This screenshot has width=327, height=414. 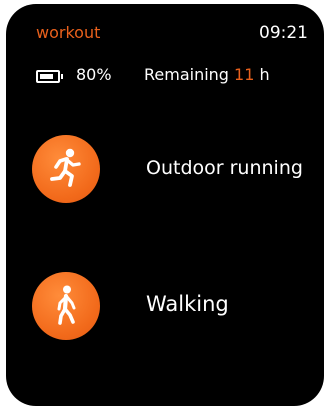 What do you see at coordinates (262, 74) in the screenshot?
I see `remaining-unit: h` at bounding box center [262, 74].